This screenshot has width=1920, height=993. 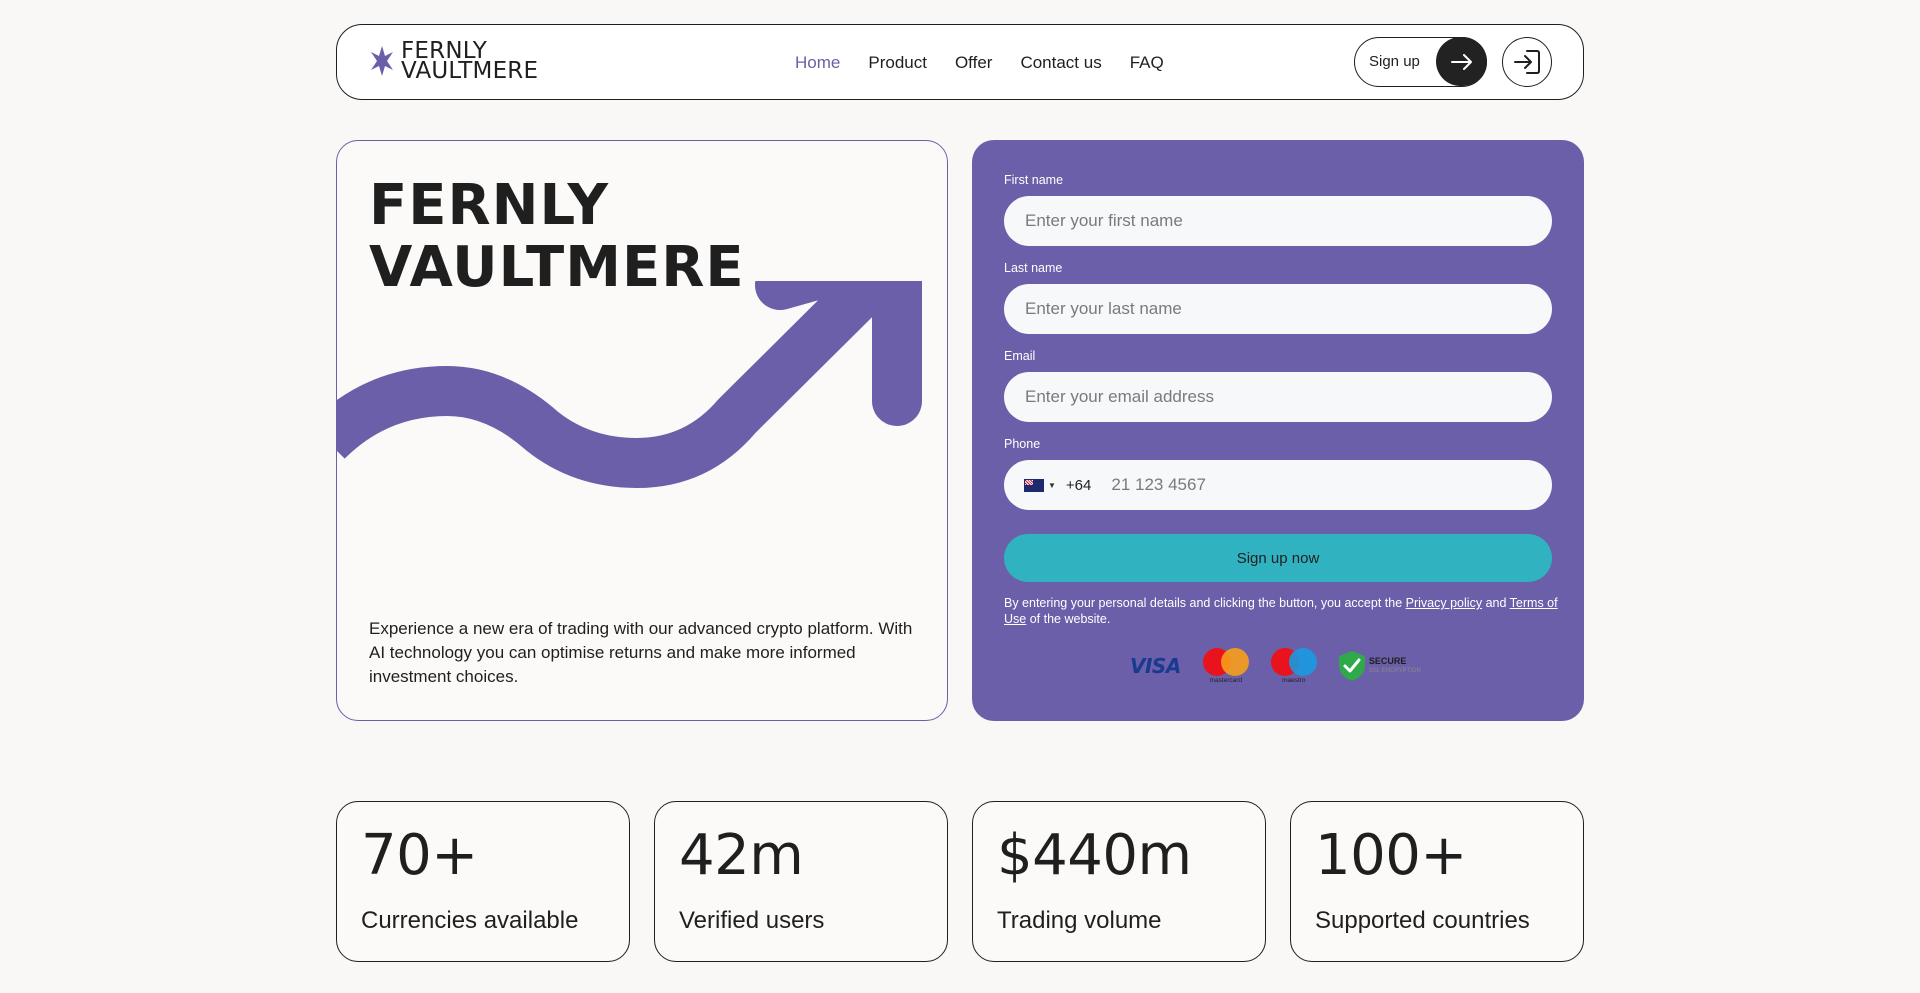 What do you see at coordinates (817, 63) in the screenshot?
I see `nav-home-link: Home` at bounding box center [817, 63].